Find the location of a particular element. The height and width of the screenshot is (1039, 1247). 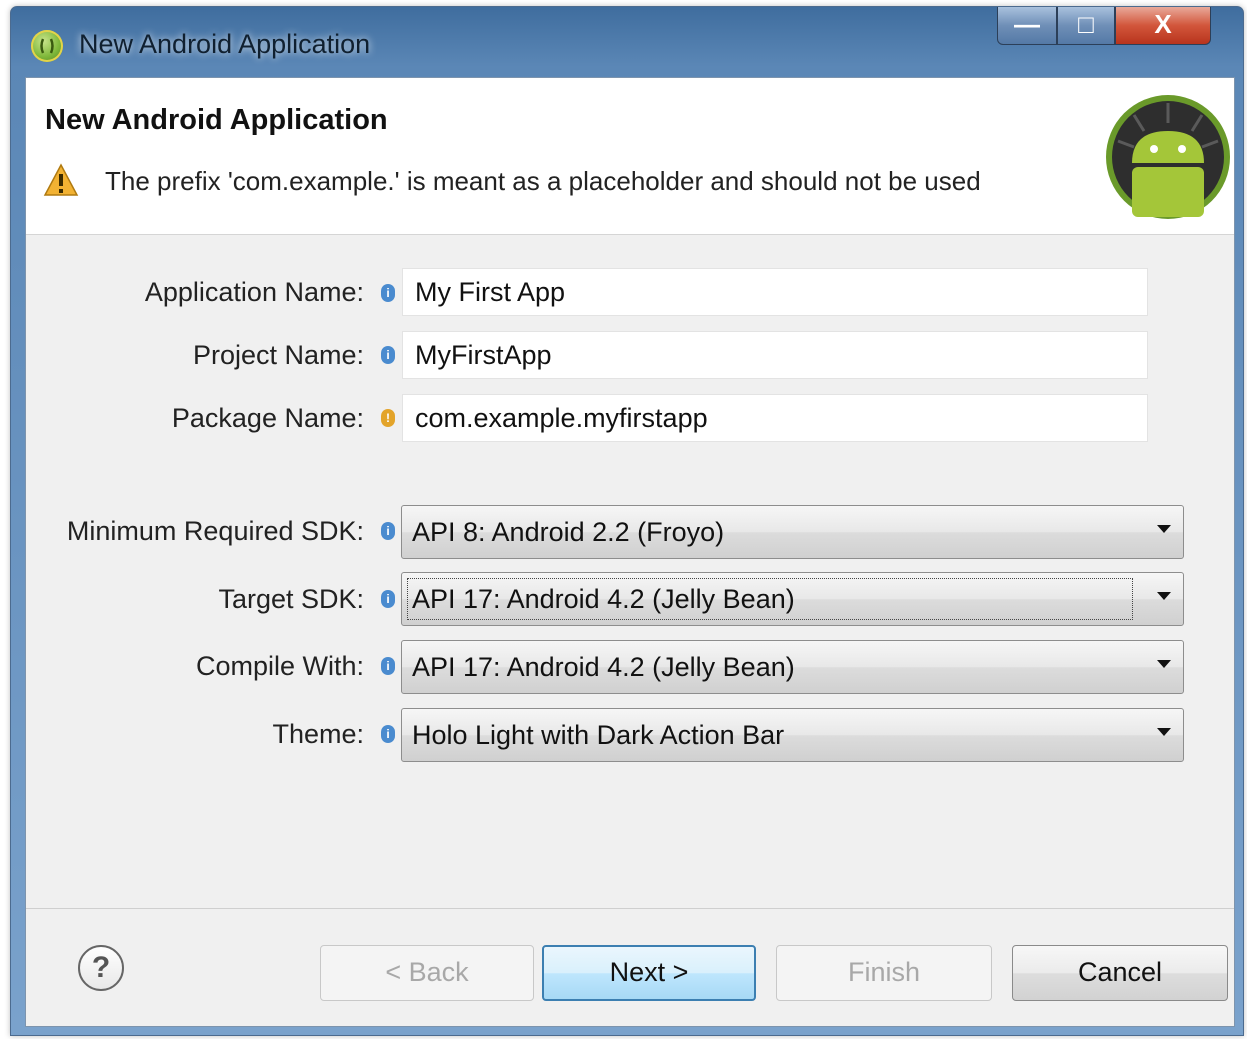

title-bar: New Android Application — □ X is located at coordinates (627, 42).